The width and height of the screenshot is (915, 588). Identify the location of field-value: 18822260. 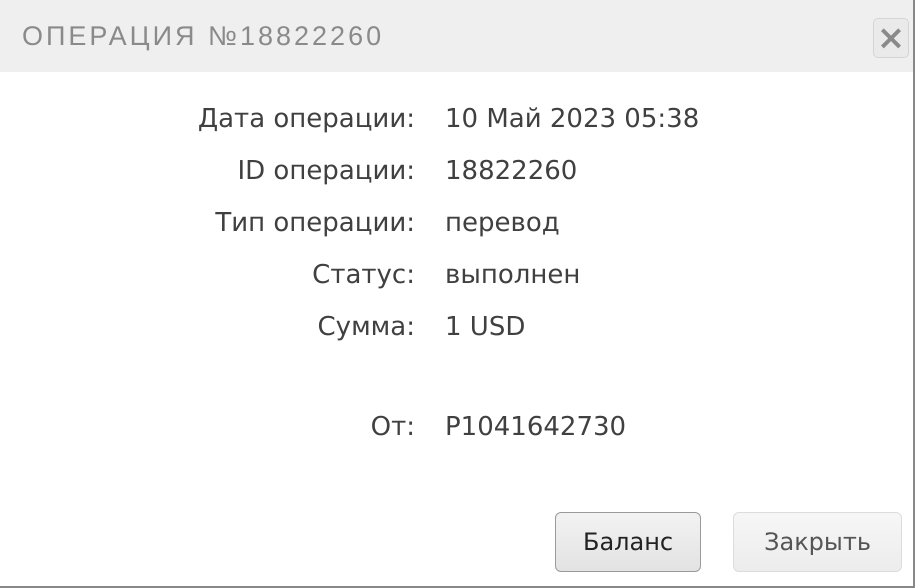
(511, 171).